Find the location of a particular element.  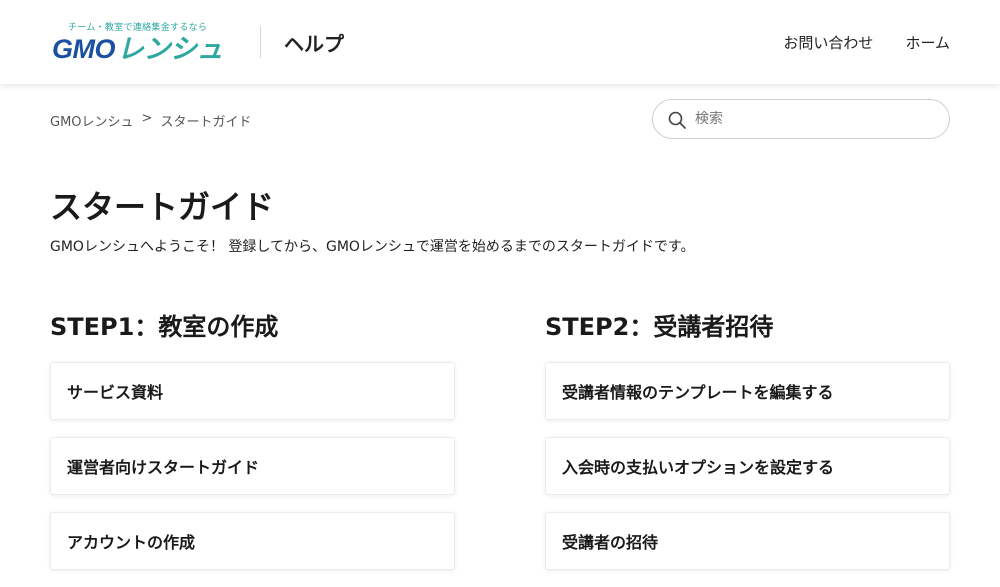

article-link: 入会時の支払いオプションを設定する is located at coordinates (747, 466).